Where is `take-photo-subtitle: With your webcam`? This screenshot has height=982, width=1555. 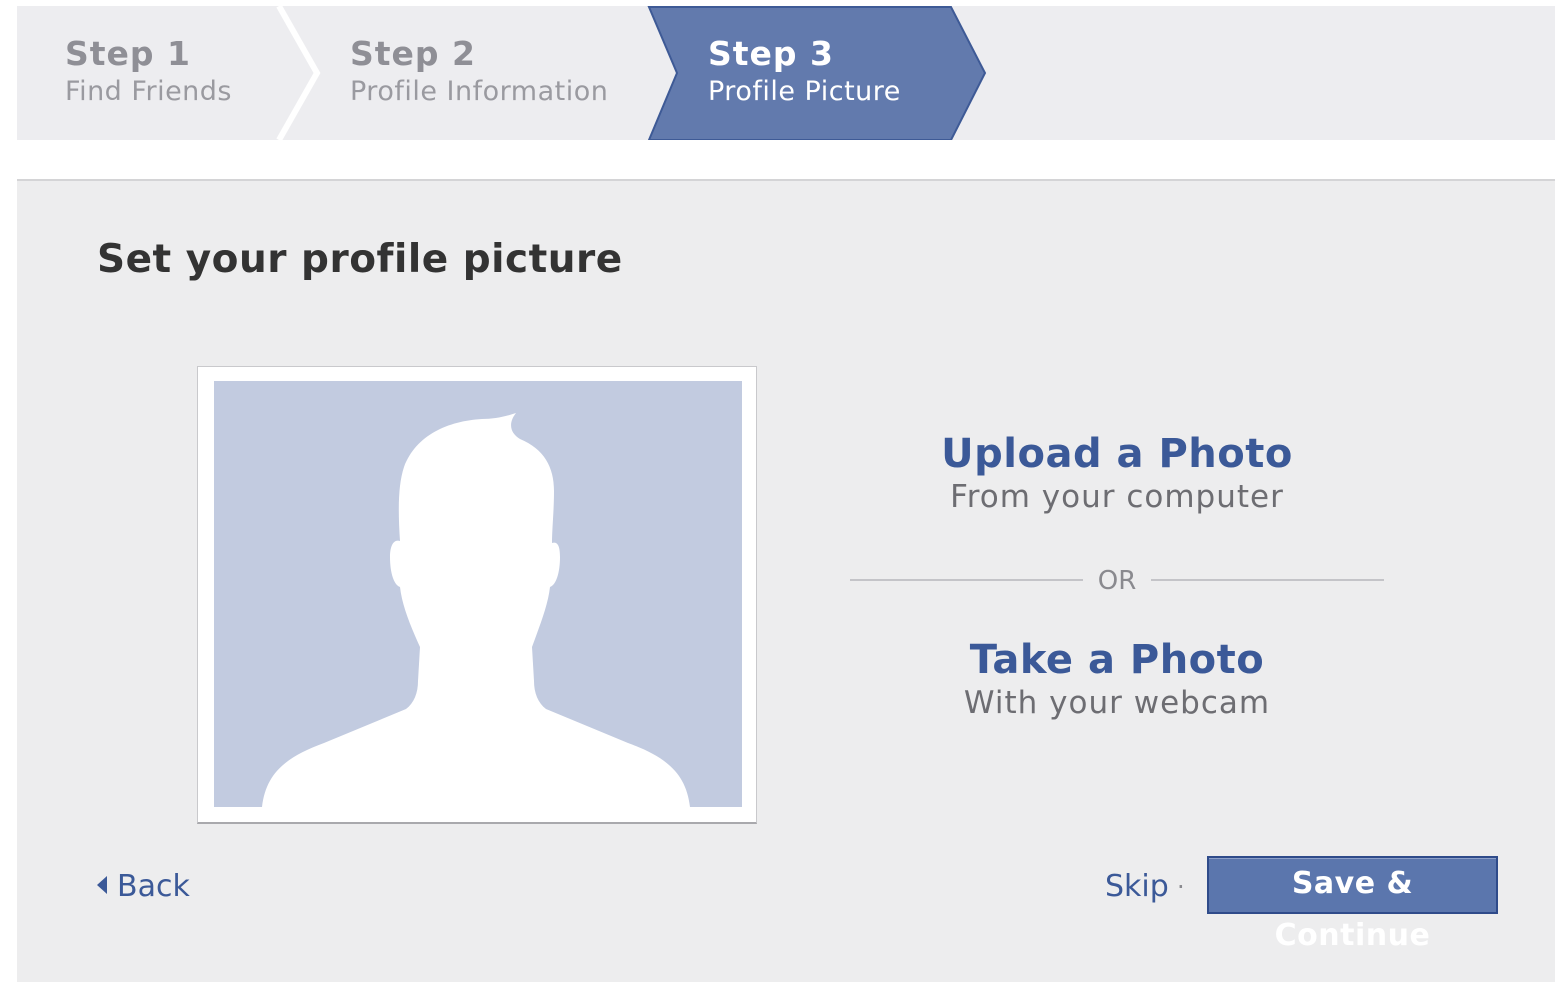
take-photo-subtitle: With your webcam is located at coordinates (1117, 703).